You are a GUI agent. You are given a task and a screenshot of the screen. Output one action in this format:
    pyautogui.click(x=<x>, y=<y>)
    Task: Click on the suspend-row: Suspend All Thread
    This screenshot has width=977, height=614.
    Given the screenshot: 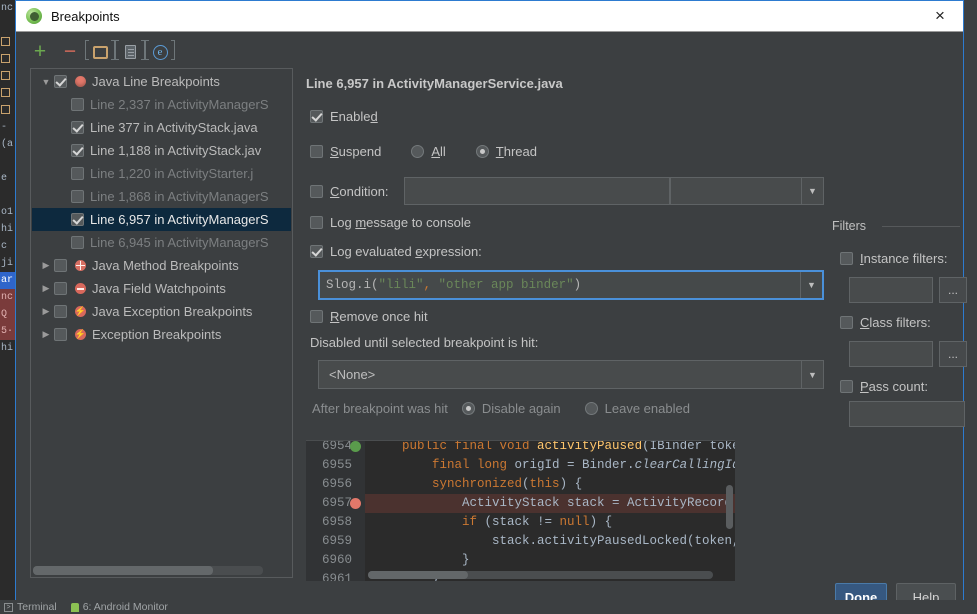 What is the action you would take?
    pyautogui.click(x=423, y=151)
    